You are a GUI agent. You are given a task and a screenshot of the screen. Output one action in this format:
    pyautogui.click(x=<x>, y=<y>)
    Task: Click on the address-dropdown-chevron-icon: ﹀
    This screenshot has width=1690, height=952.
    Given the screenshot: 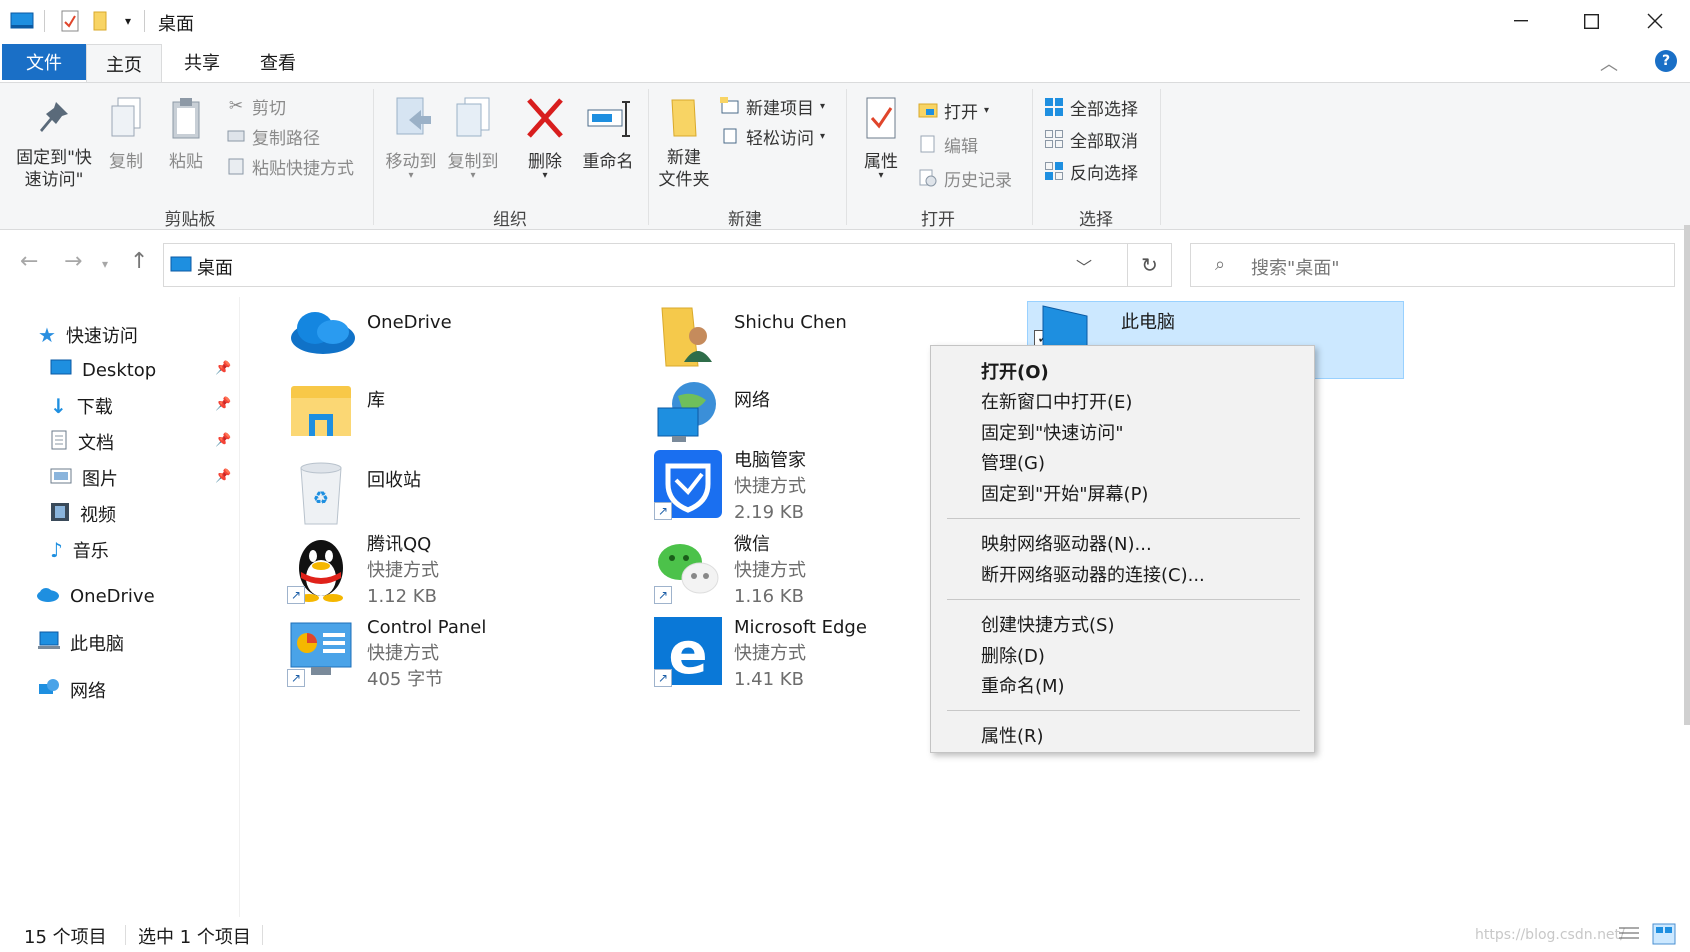 What is the action you would take?
    pyautogui.click(x=1084, y=266)
    